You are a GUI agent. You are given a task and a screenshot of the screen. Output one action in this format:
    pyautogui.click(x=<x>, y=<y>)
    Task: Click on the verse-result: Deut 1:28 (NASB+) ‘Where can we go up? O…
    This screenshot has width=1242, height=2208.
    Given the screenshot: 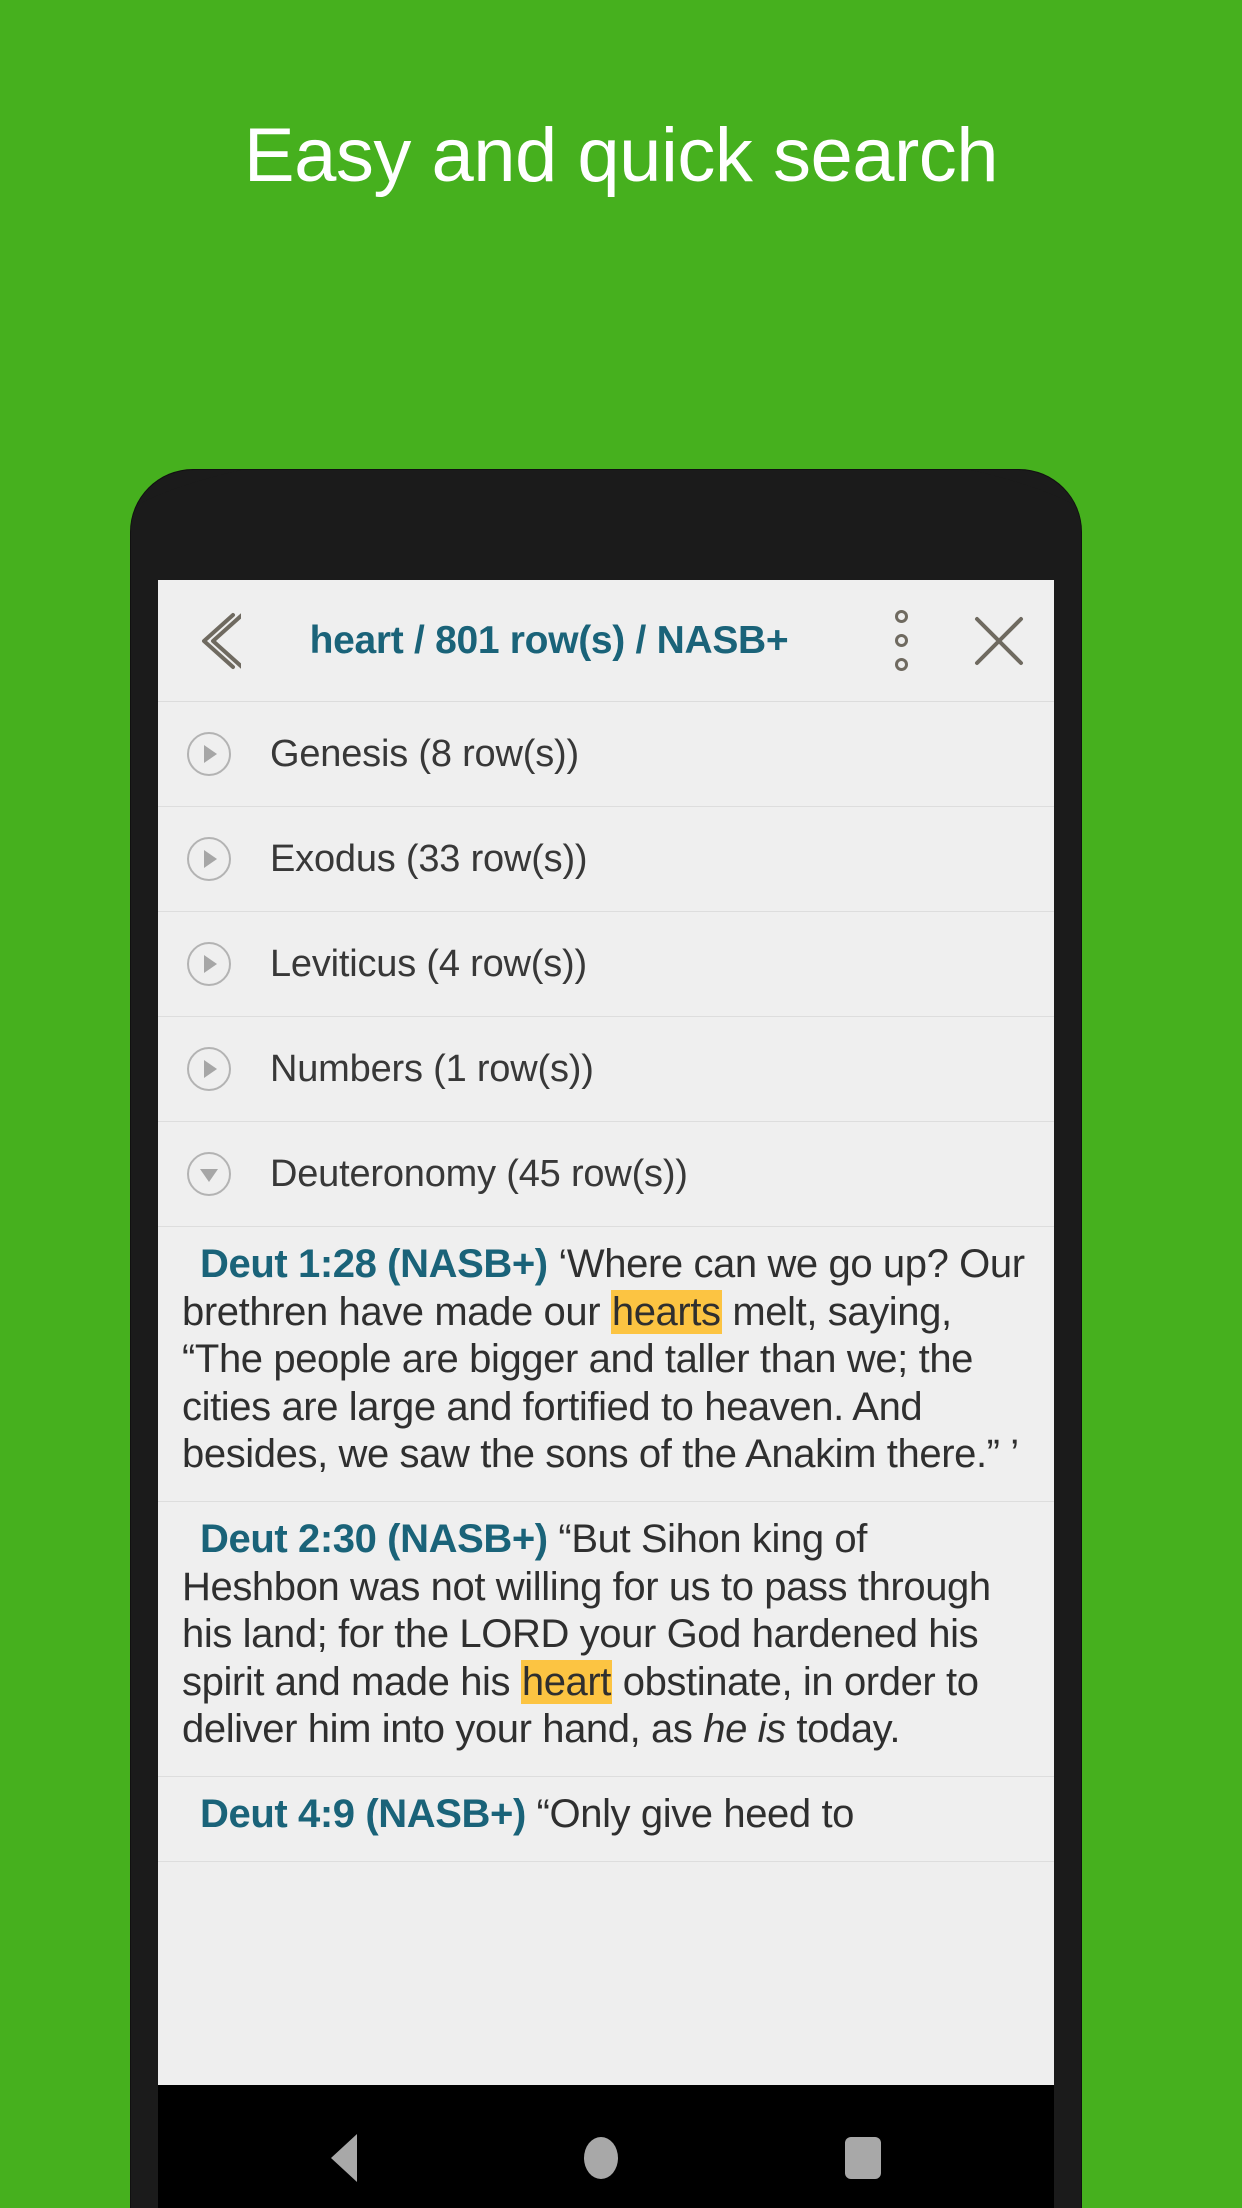 What is the action you would take?
    pyautogui.click(x=606, y=1364)
    